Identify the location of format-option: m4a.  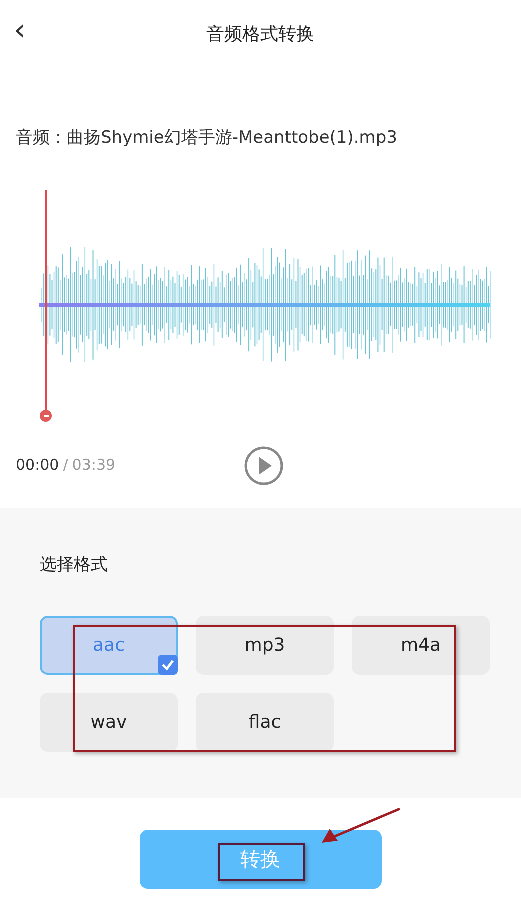
(421, 645).